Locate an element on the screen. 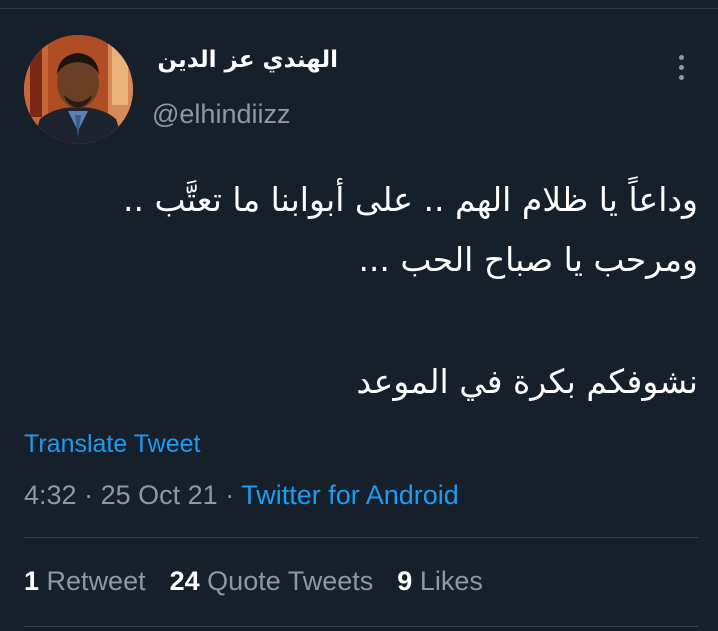 This screenshot has height=631, width=718. likes-count: 9 is located at coordinates (405, 581).